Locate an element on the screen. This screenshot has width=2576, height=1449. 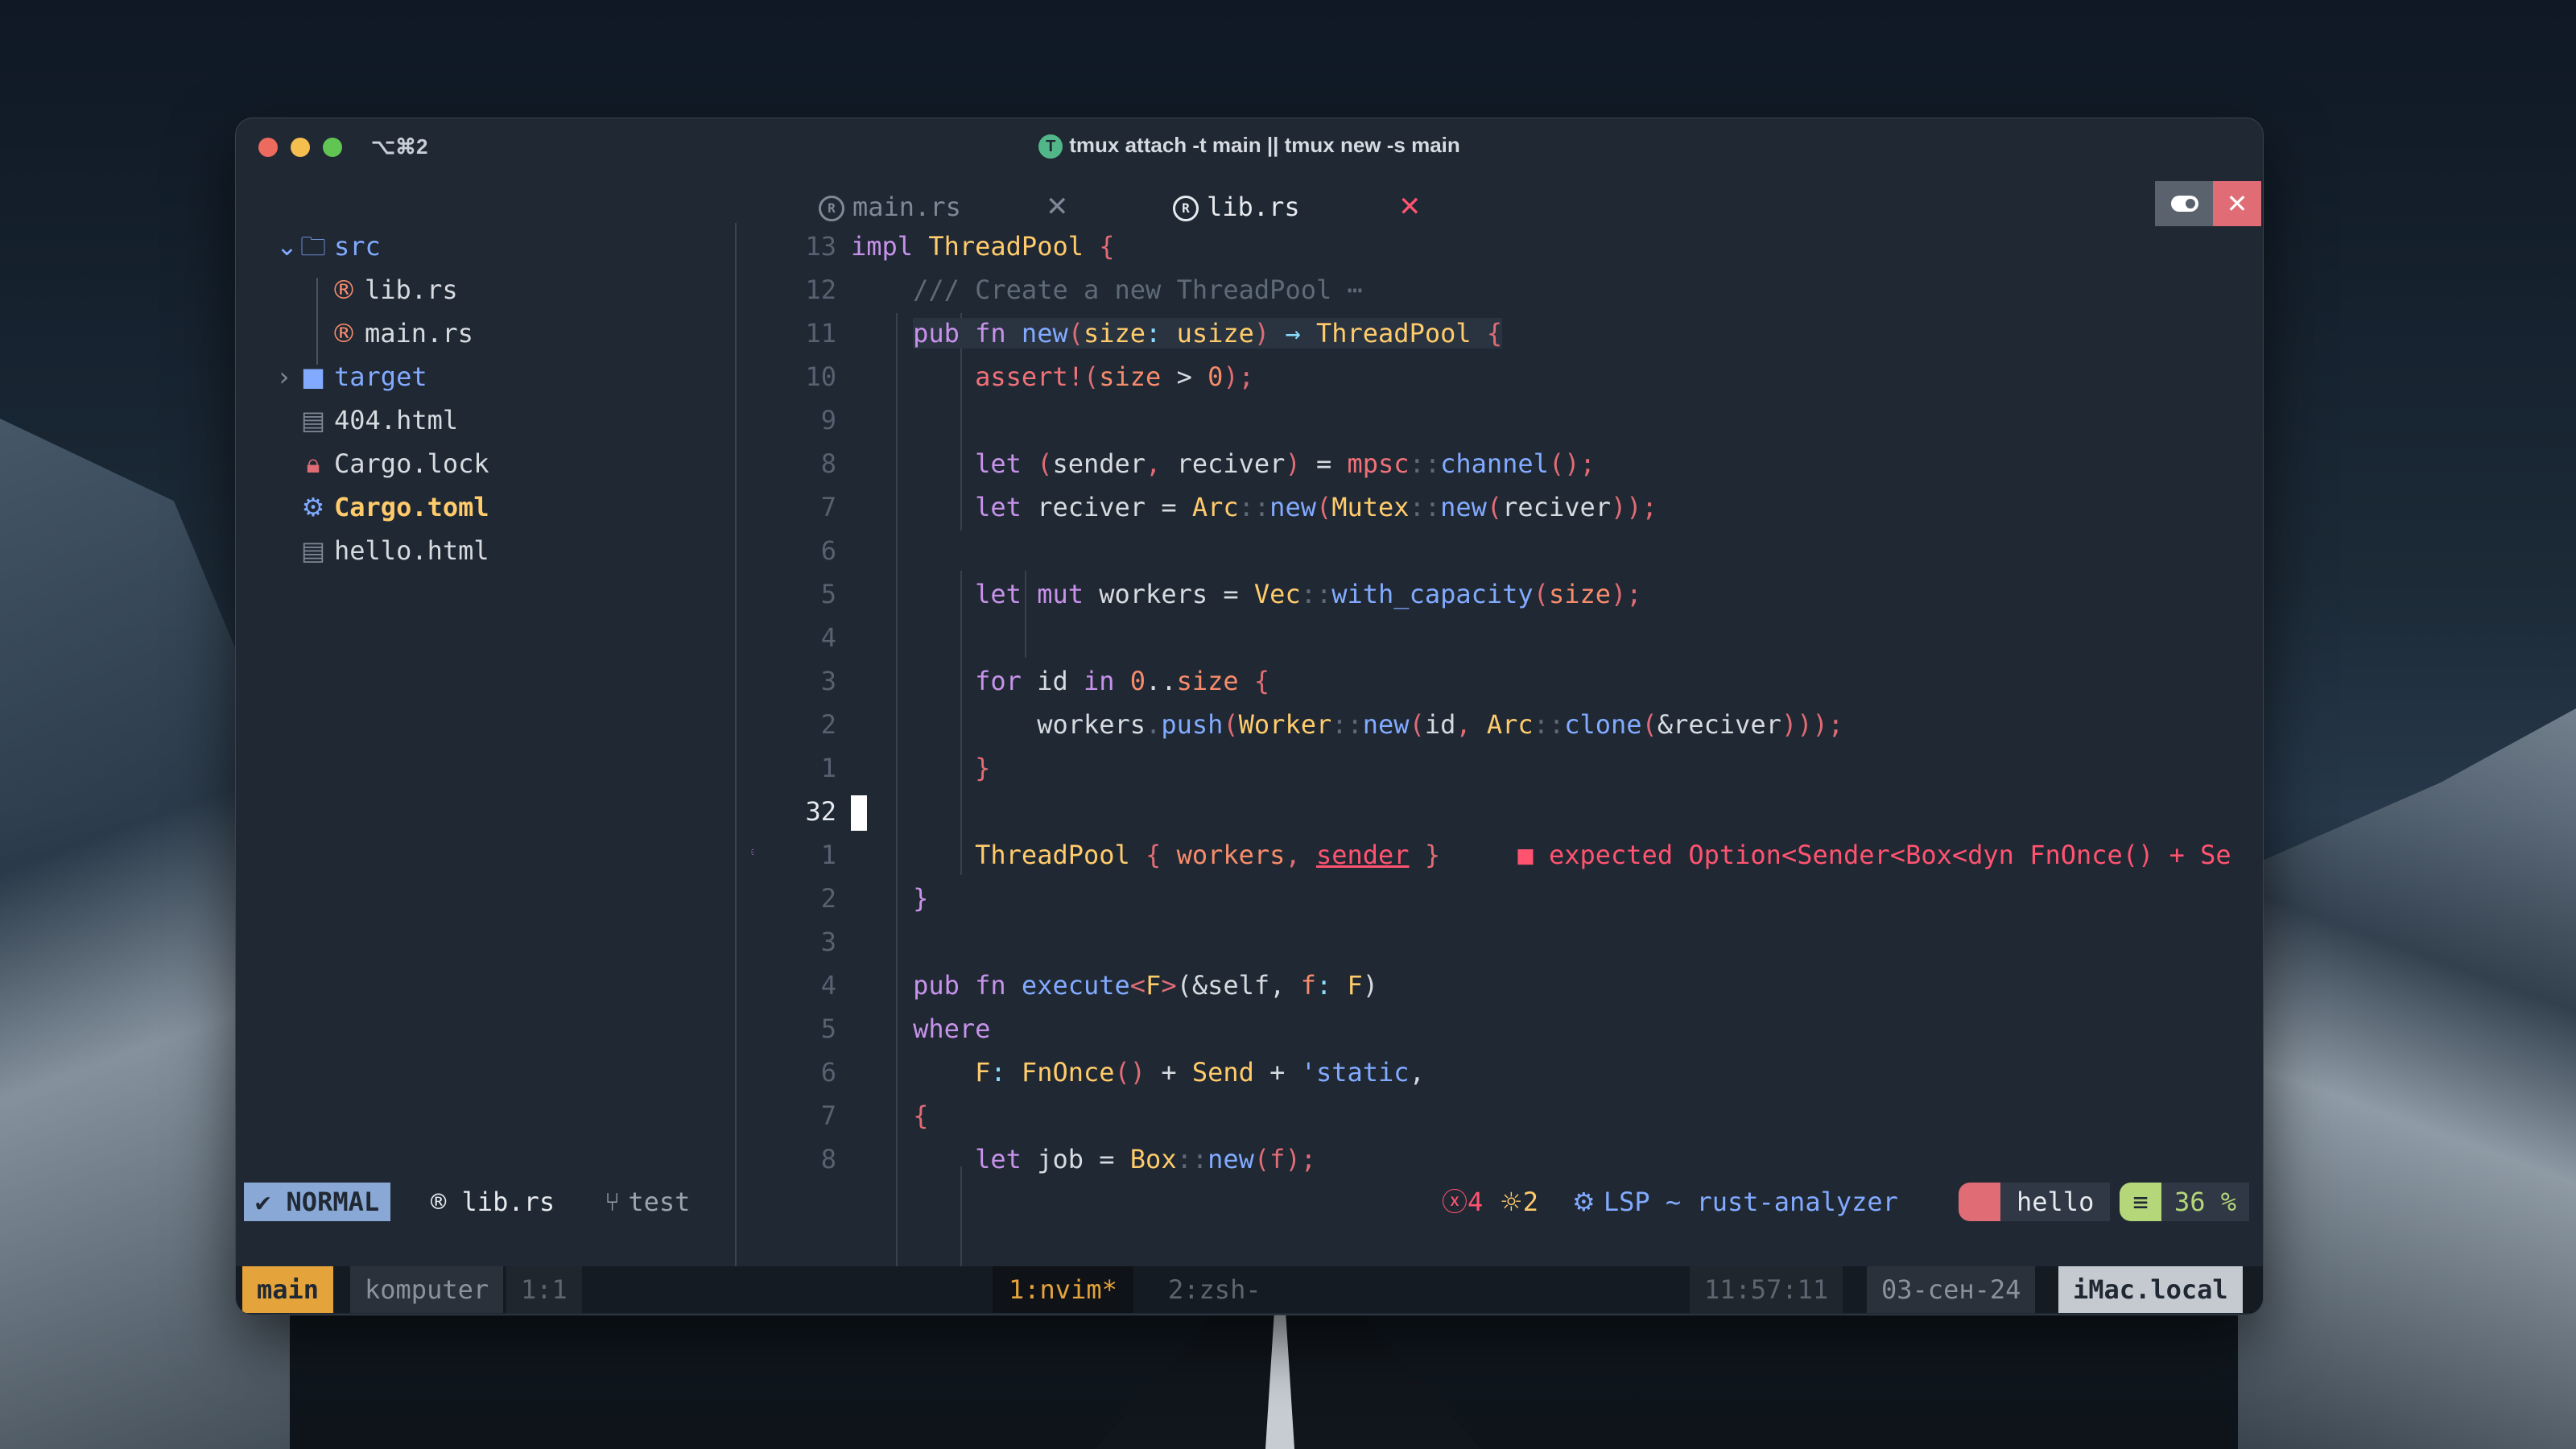
tmux-date: 03-сен-24 is located at coordinates (1951, 1289).